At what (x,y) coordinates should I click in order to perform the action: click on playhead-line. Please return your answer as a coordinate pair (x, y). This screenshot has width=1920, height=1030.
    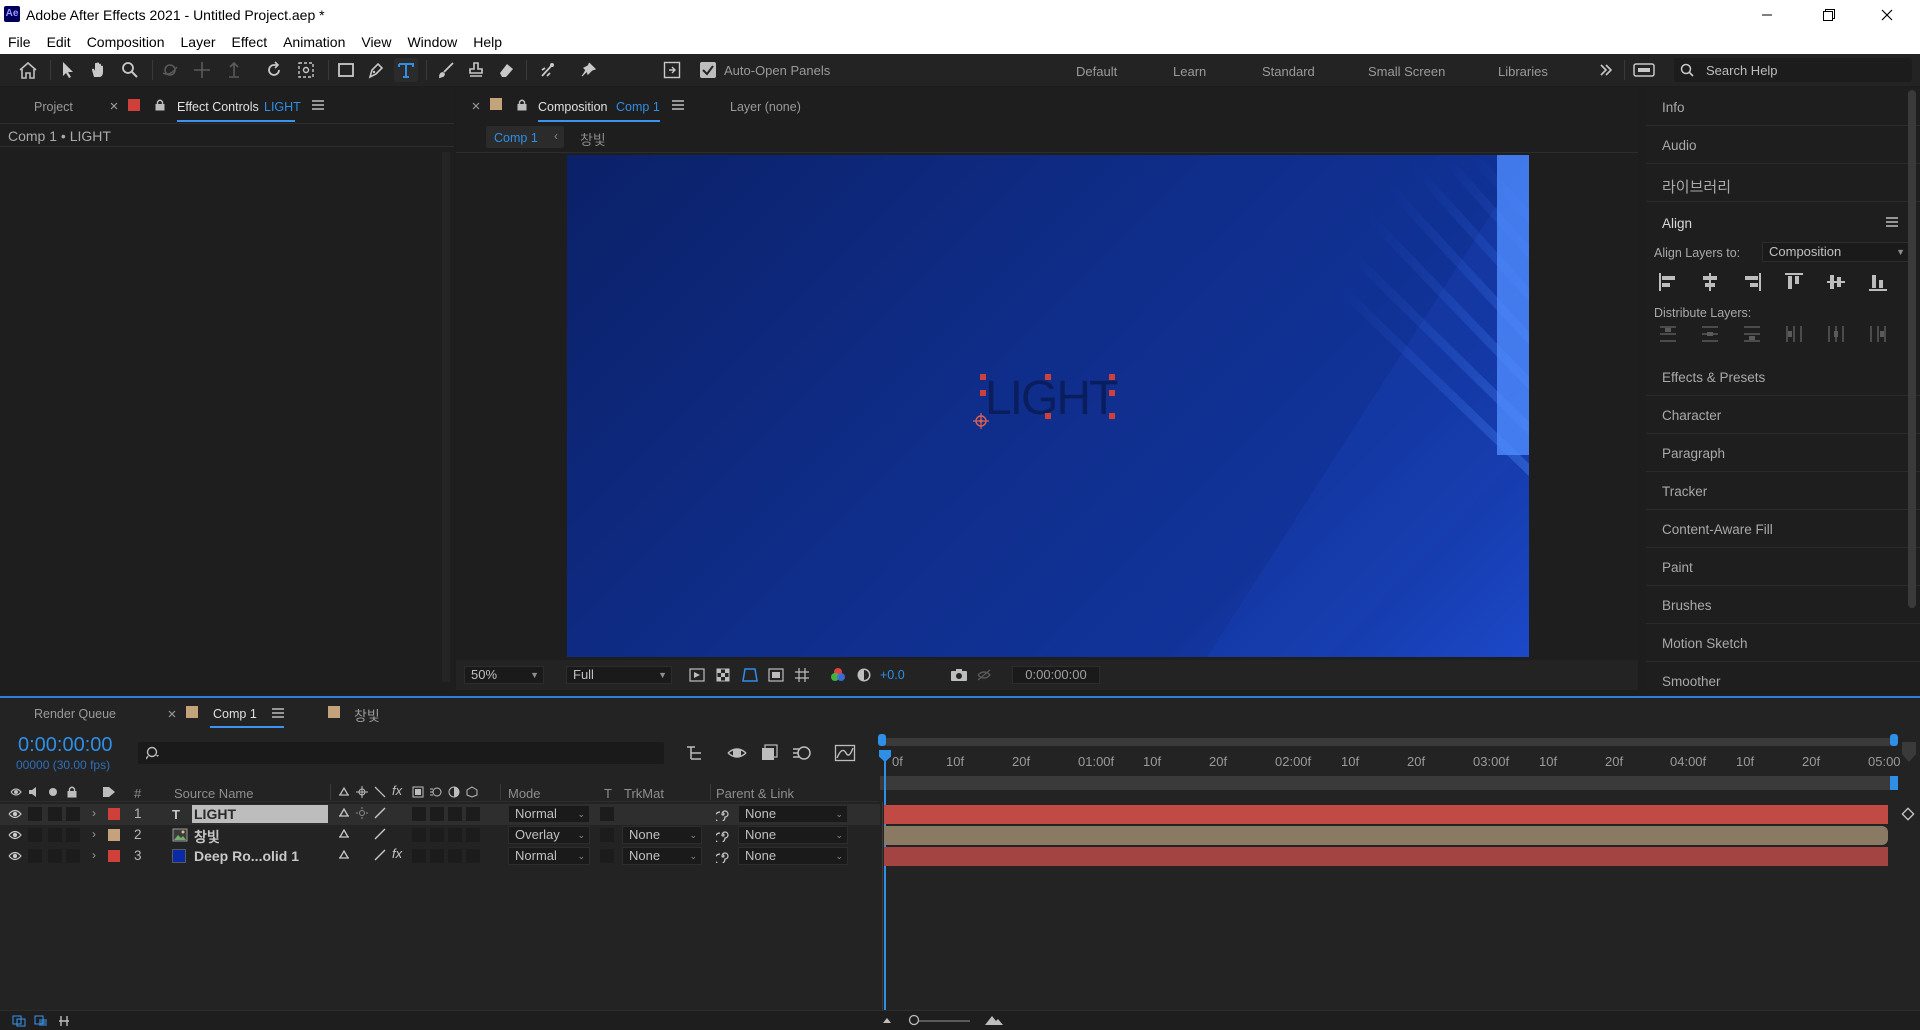
    Looking at the image, I should click on (885, 891).